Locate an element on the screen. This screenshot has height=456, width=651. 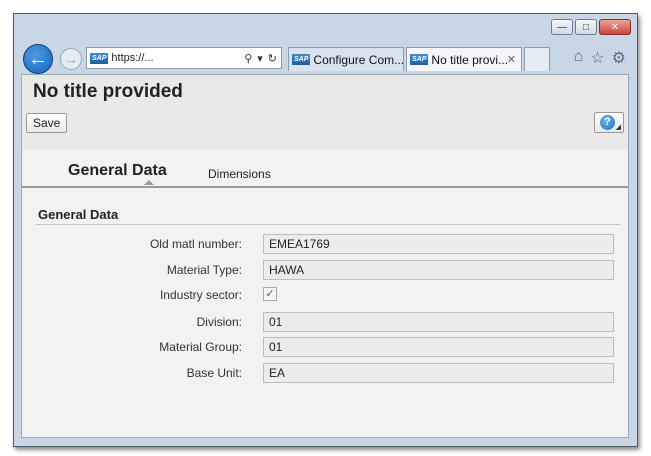
section-title: General Data is located at coordinates (78, 214).